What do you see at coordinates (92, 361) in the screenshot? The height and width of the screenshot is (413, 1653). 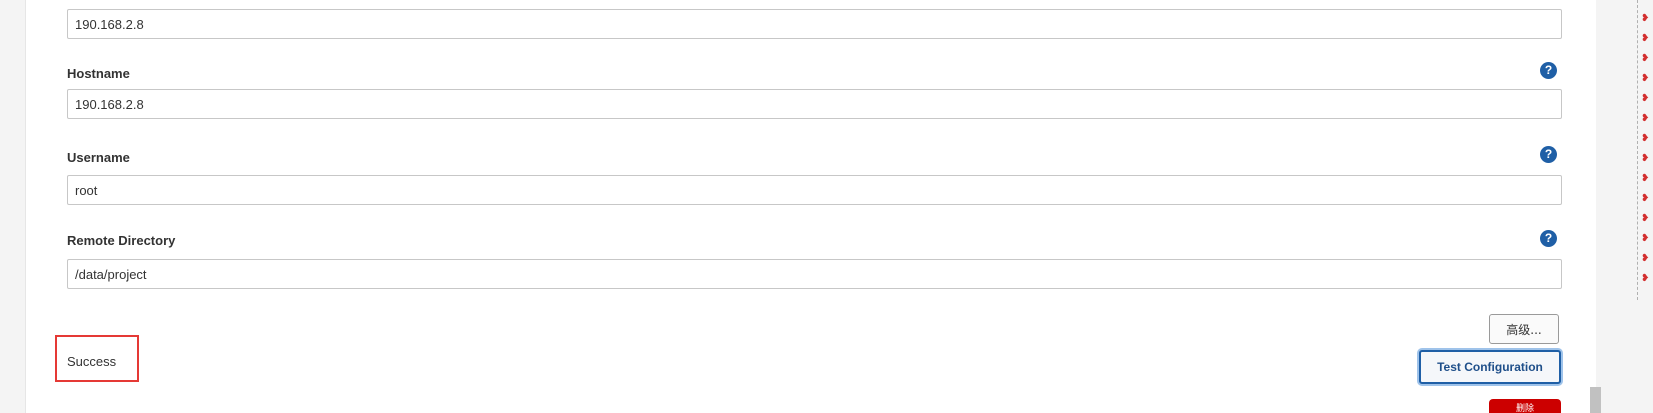 I see `status-message: Success` at bounding box center [92, 361].